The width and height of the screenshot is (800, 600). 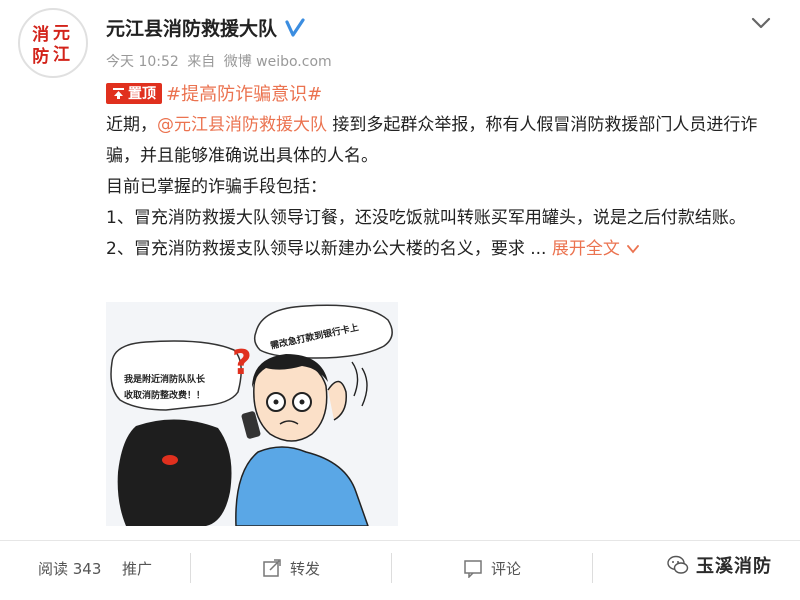 What do you see at coordinates (505, 568) in the screenshot?
I see `comment-label: 评论` at bounding box center [505, 568].